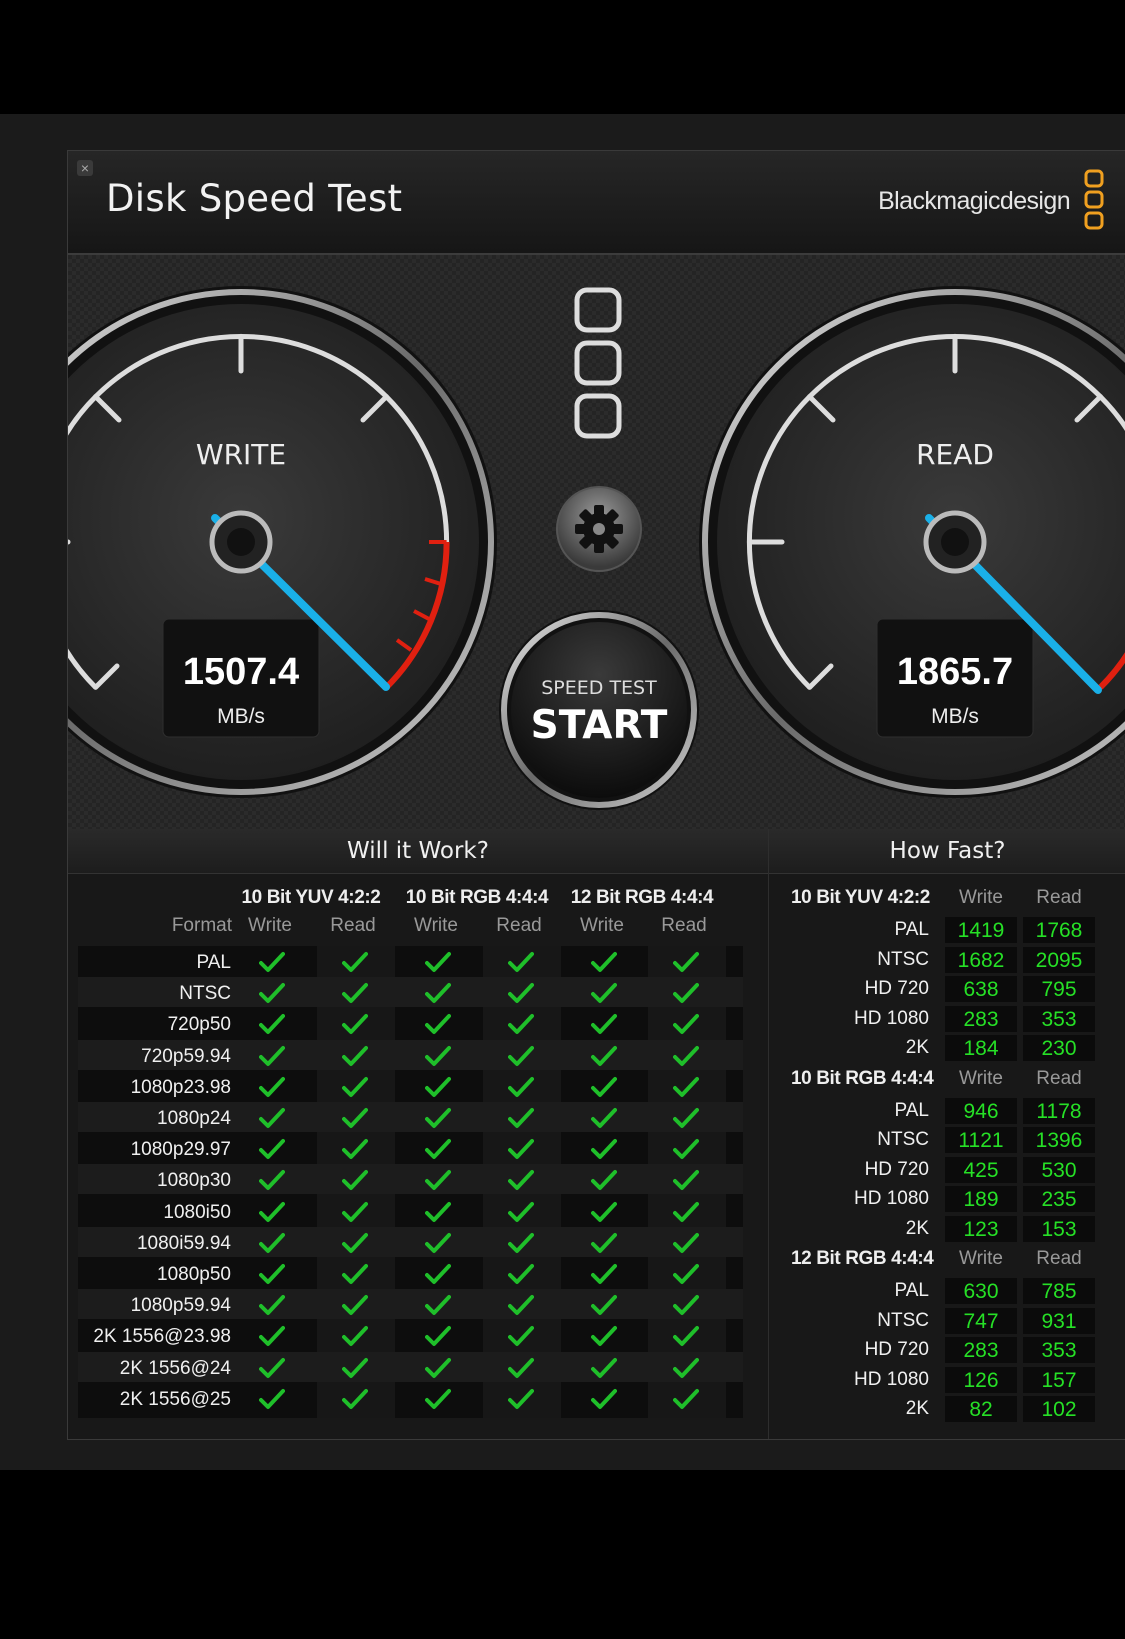  I want to click on how-fast-title: How Fast?, so click(947, 851).